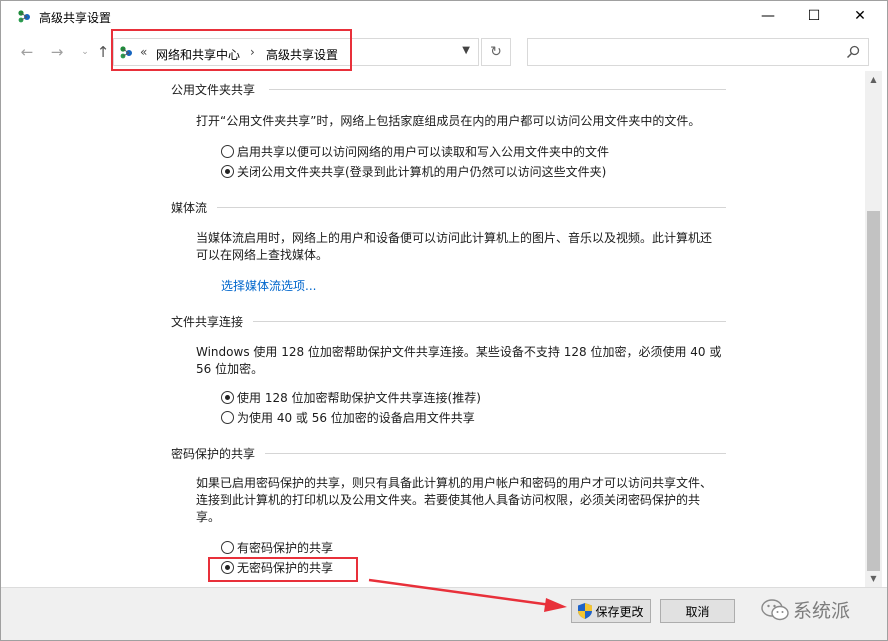  What do you see at coordinates (27, 52) in the screenshot?
I see `back-button: ←` at bounding box center [27, 52].